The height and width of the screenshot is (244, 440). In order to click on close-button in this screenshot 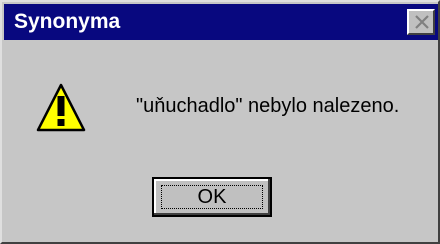, I will do `click(421, 22)`.